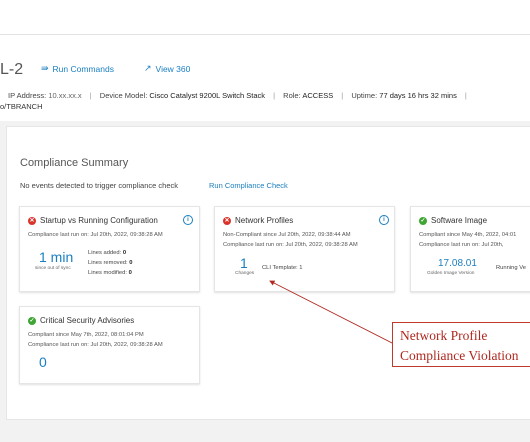 The width and height of the screenshot is (530, 442). I want to click on terminal-icon: ⇛, so click(45, 68).